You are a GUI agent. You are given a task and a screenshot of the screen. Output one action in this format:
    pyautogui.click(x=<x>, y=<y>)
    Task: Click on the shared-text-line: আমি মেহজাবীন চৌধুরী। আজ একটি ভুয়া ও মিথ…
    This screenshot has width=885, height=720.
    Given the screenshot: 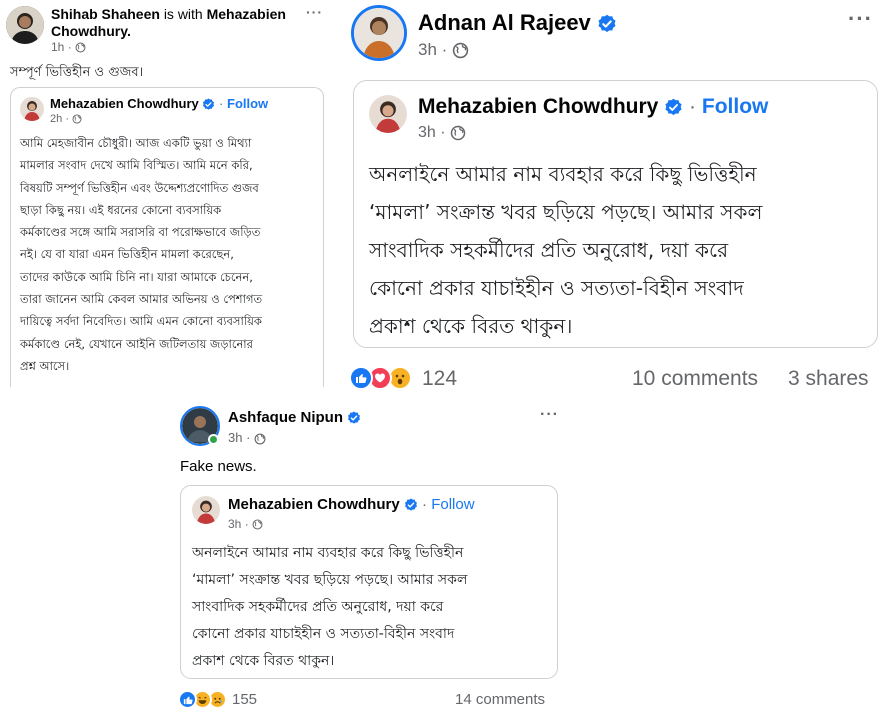 What is the action you would take?
    pyautogui.click(x=136, y=143)
    